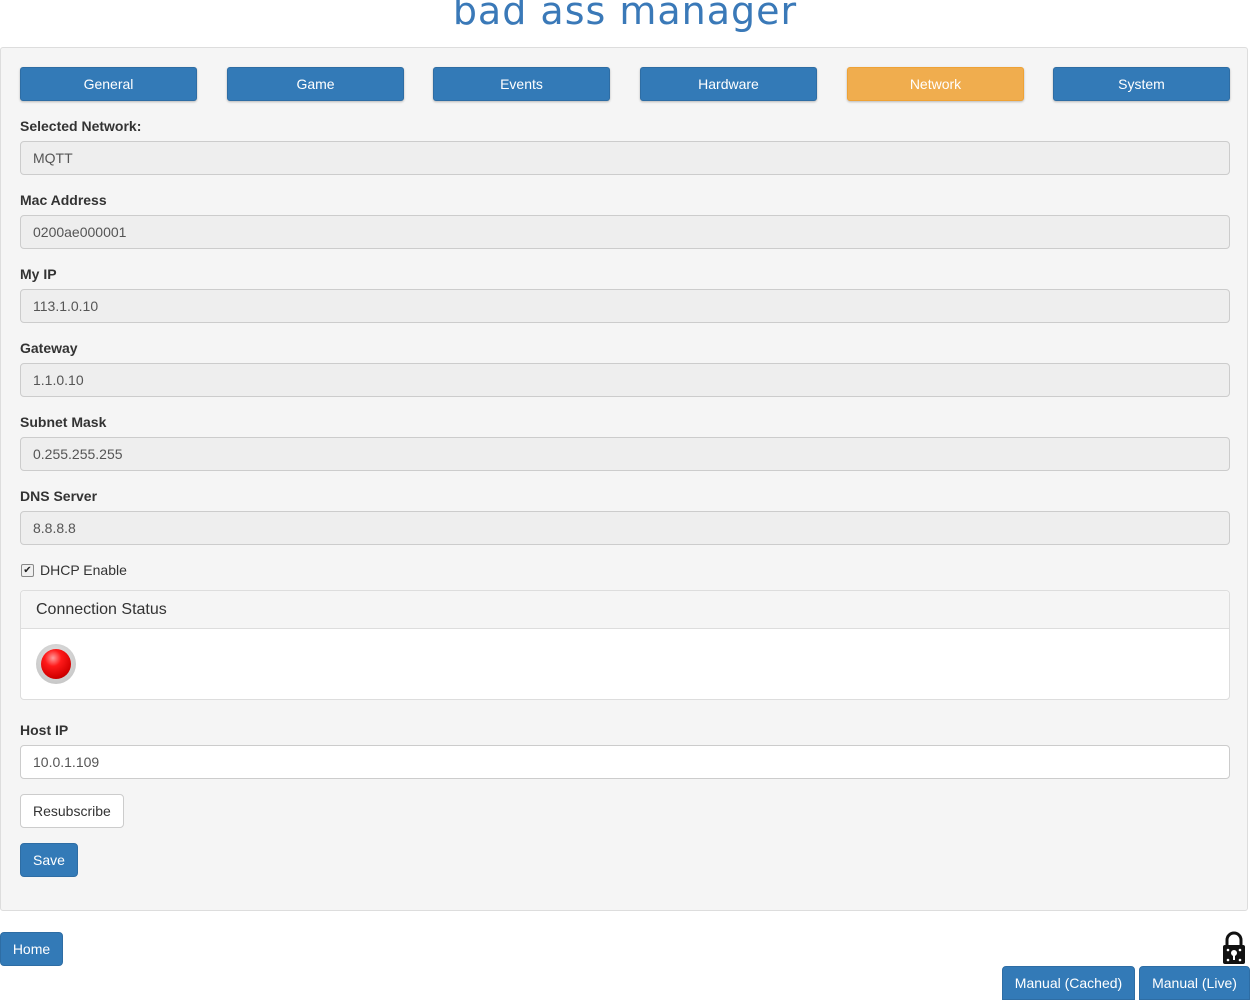 The height and width of the screenshot is (1000, 1250). What do you see at coordinates (625, 762) in the screenshot?
I see `host-ip-input: 10.0.1.109` at bounding box center [625, 762].